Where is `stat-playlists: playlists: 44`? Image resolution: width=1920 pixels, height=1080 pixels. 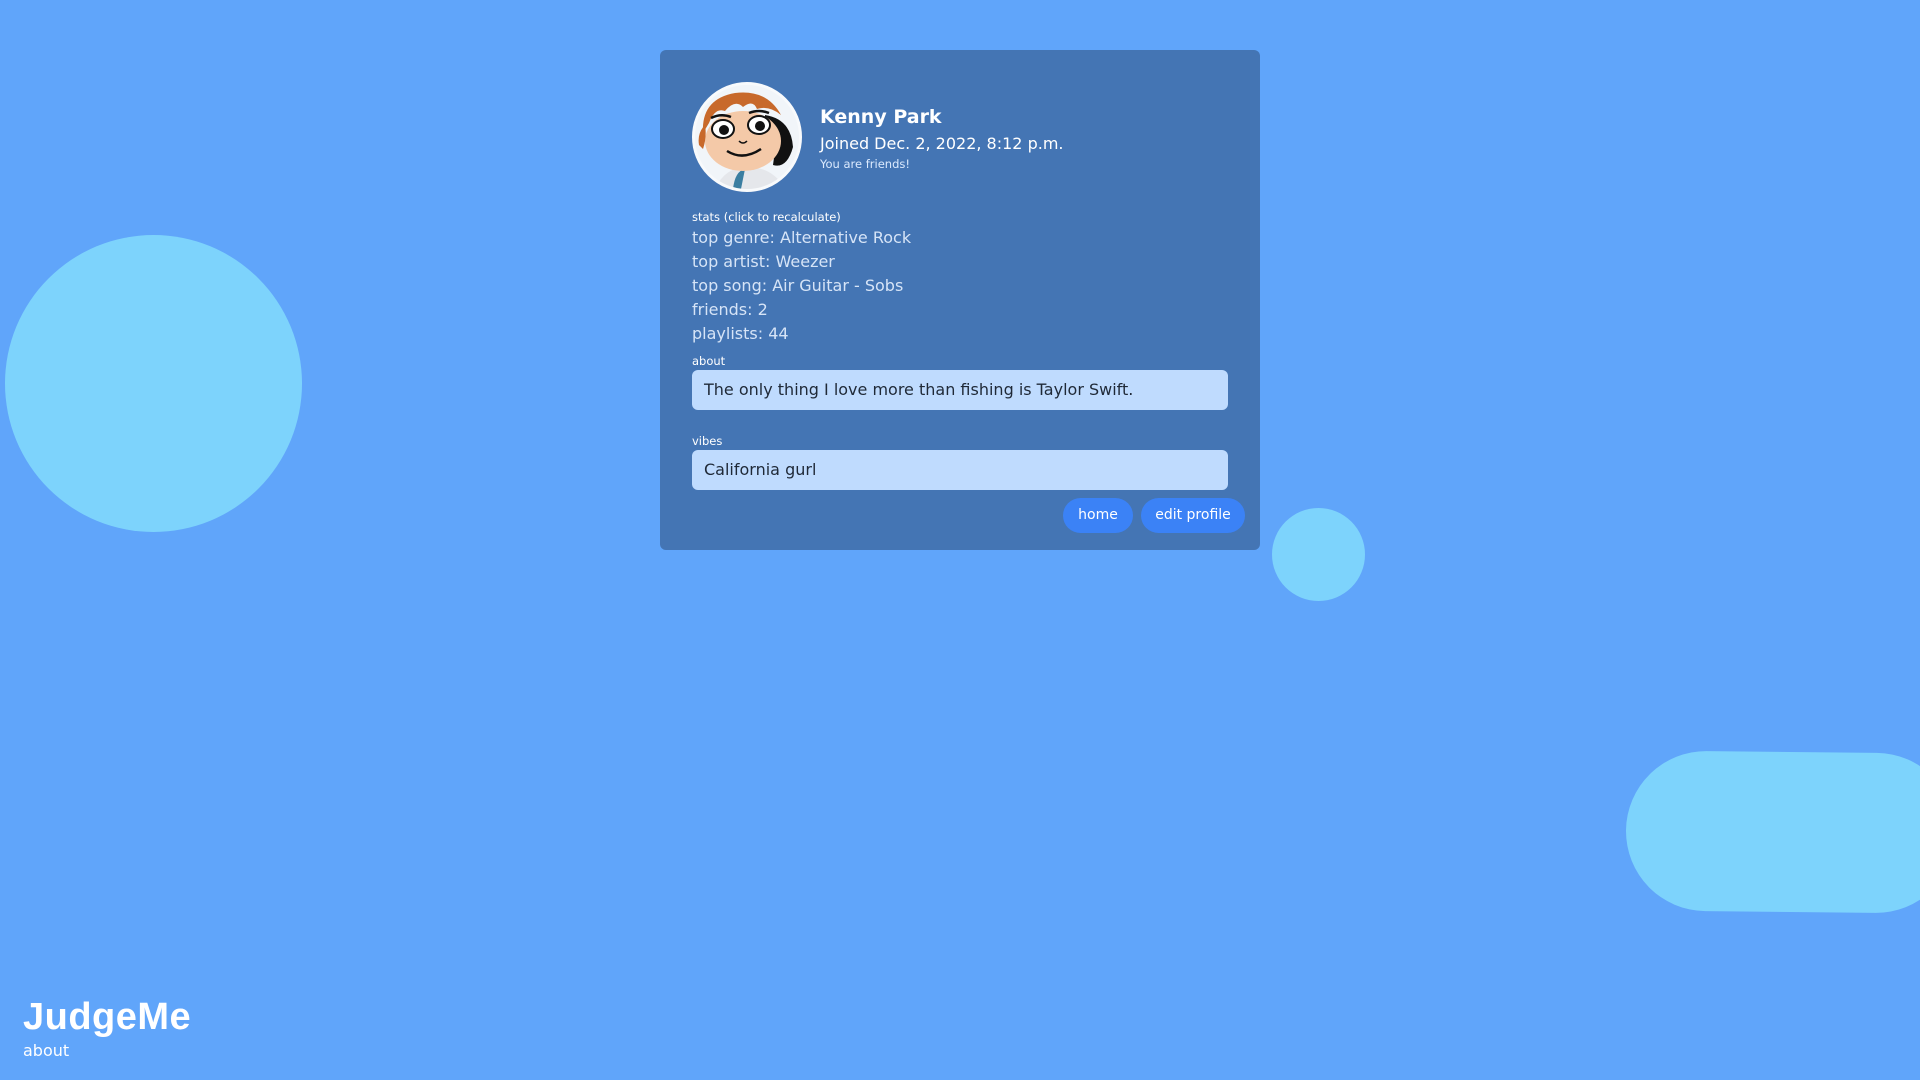 stat-playlists: playlists: 44 is located at coordinates (740, 333).